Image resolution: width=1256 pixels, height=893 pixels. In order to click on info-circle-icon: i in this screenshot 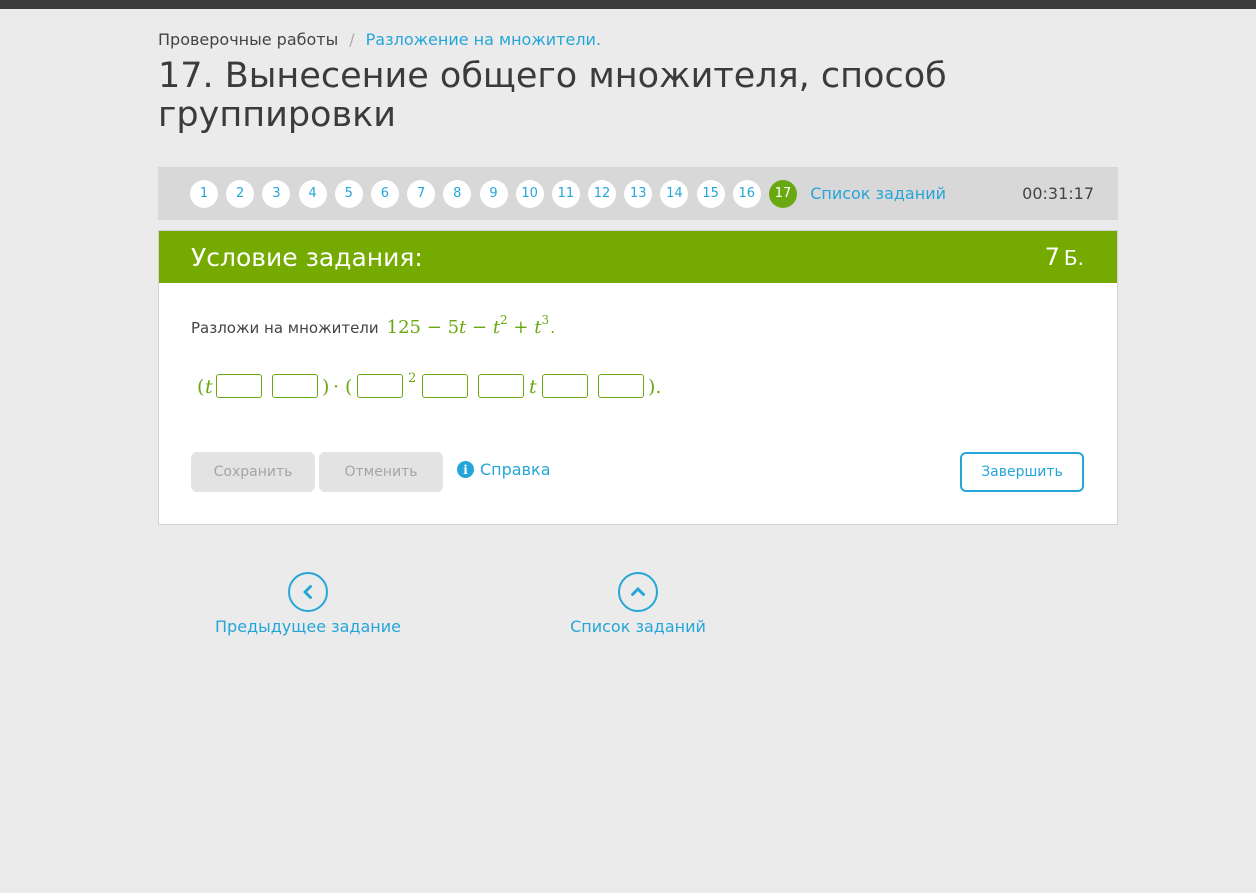, I will do `click(465, 469)`.